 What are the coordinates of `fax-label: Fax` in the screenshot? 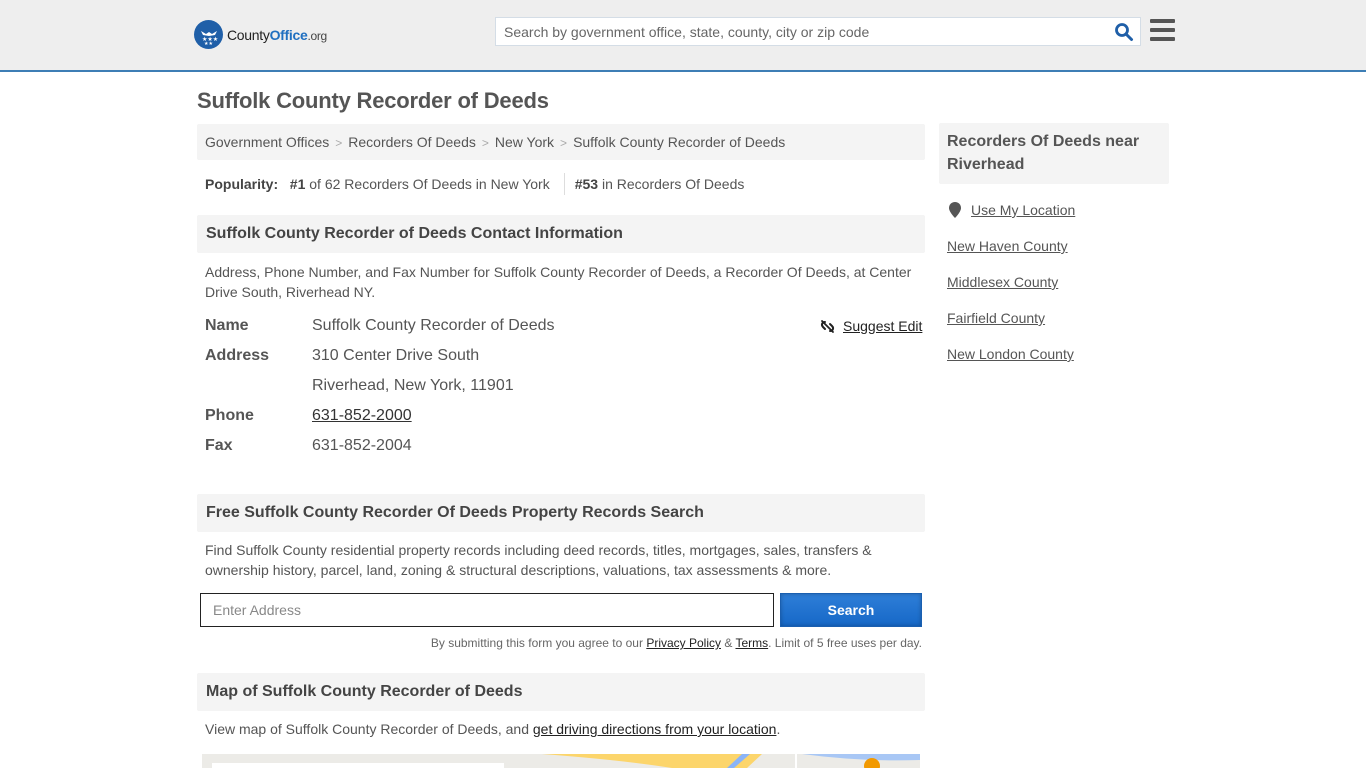 It's located at (219, 445).